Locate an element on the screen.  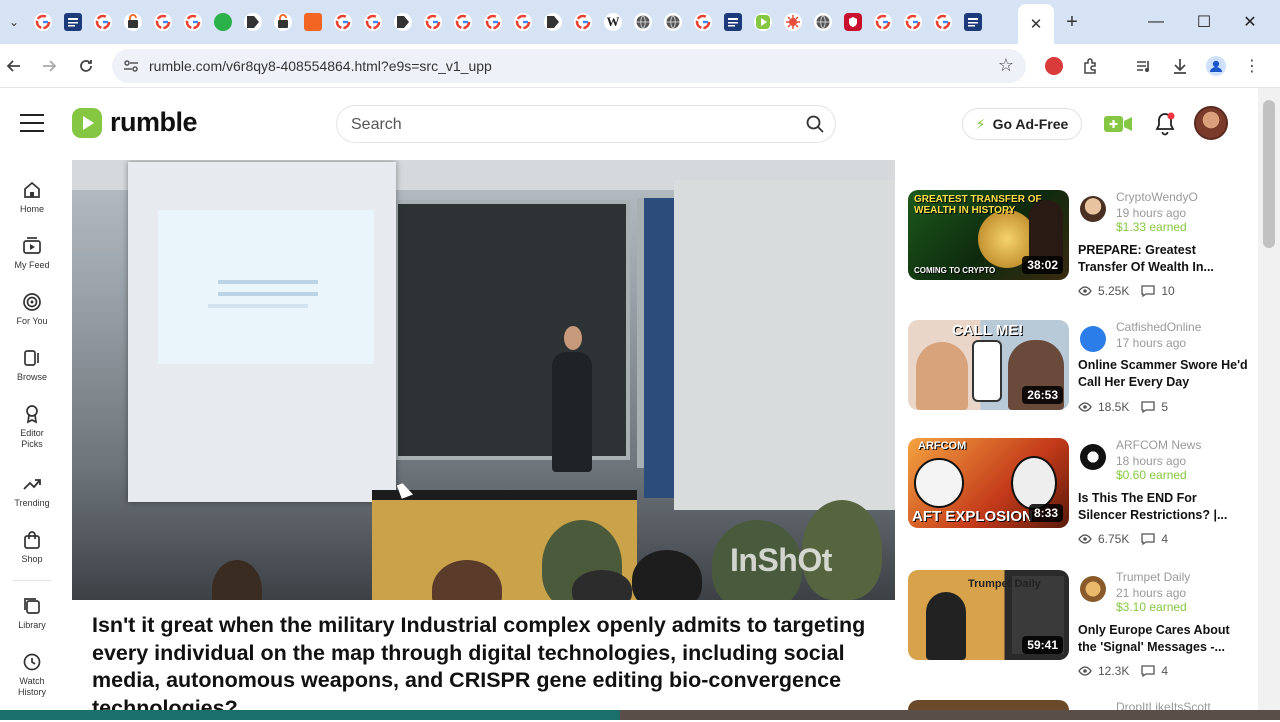
video-chalkboard is located at coordinates (512, 330).